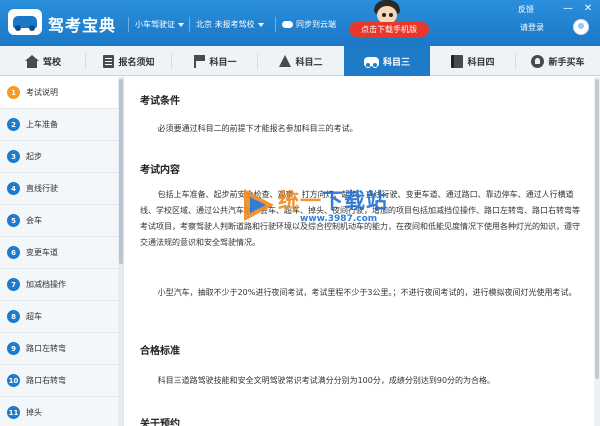  Describe the element at coordinates (457, 61) in the screenshot. I see `book-icon` at that location.